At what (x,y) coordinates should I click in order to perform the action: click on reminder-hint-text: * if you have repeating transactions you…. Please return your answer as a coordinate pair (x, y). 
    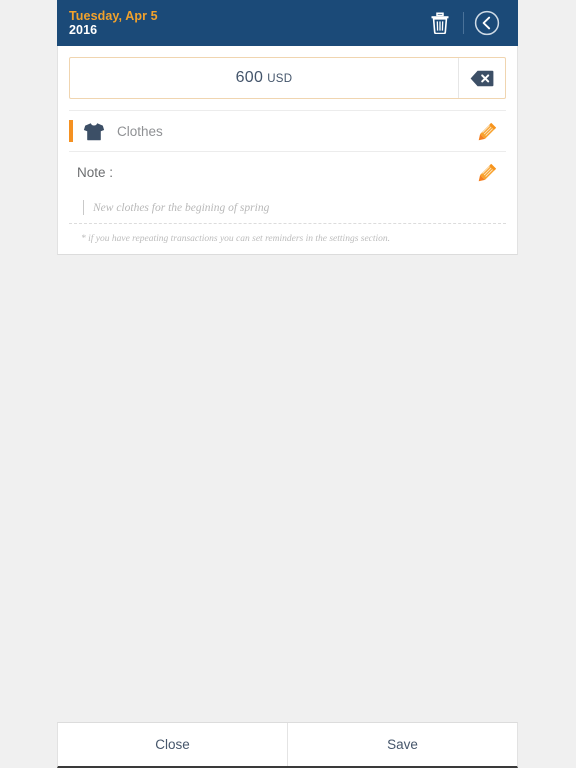
    Looking at the image, I should click on (236, 239).